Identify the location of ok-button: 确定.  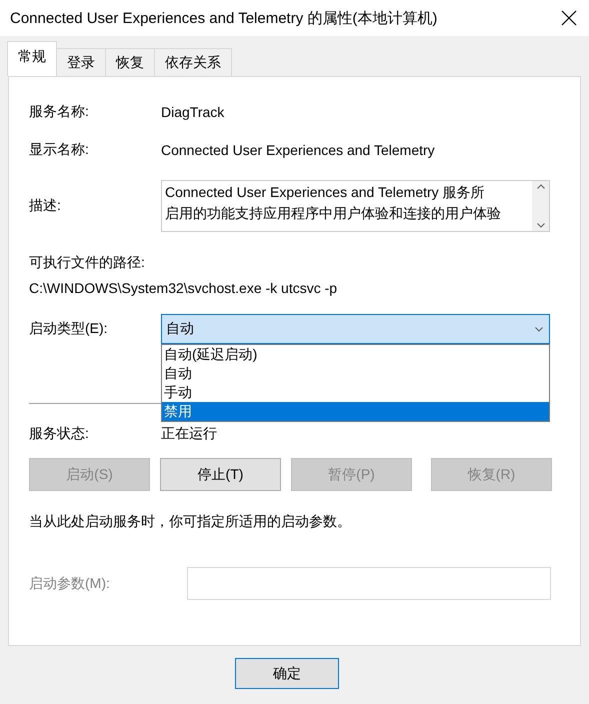
(287, 673).